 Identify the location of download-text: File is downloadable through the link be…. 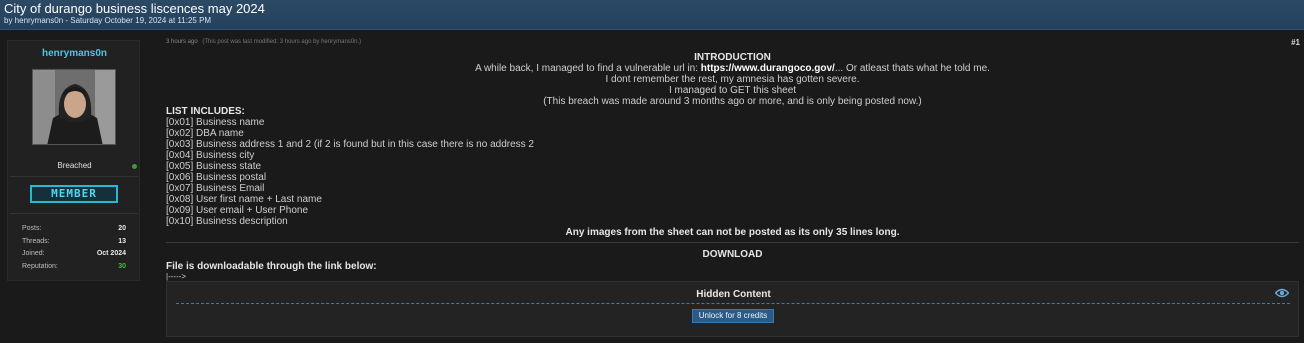
(271, 266).